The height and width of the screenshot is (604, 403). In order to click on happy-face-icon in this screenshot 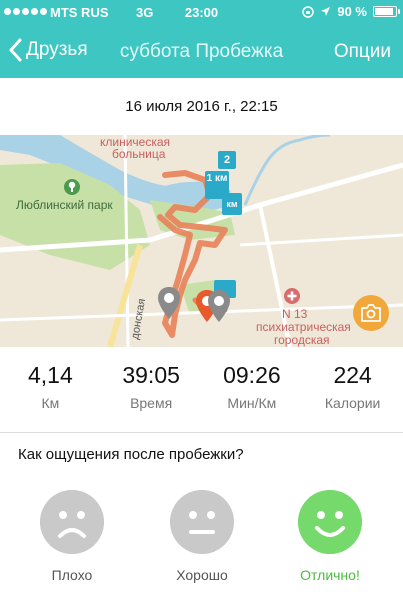, I will do `click(330, 522)`.